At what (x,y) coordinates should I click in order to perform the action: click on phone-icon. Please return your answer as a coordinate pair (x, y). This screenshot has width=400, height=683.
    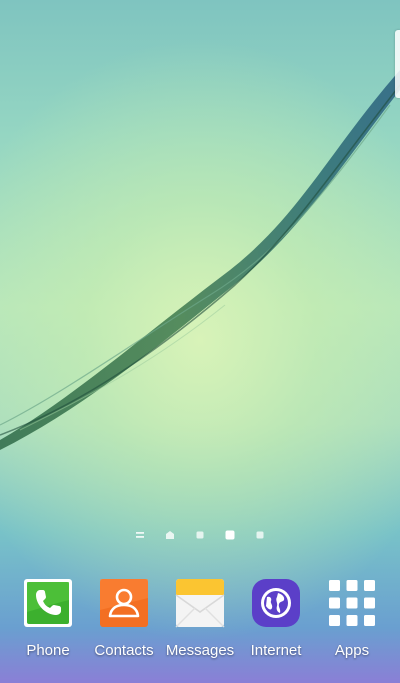
    Looking at the image, I should click on (48, 603).